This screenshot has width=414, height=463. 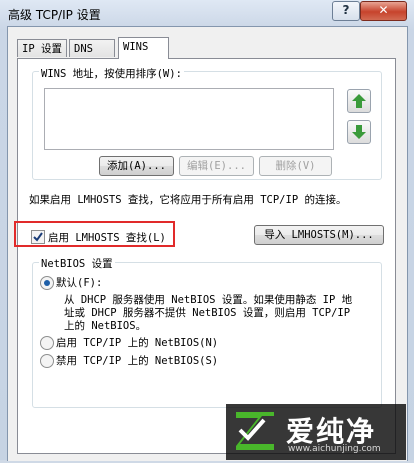 What do you see at coordinates (94, 234) in the screenshot?
I see `highlight-box` at bounding box center [94, 234].